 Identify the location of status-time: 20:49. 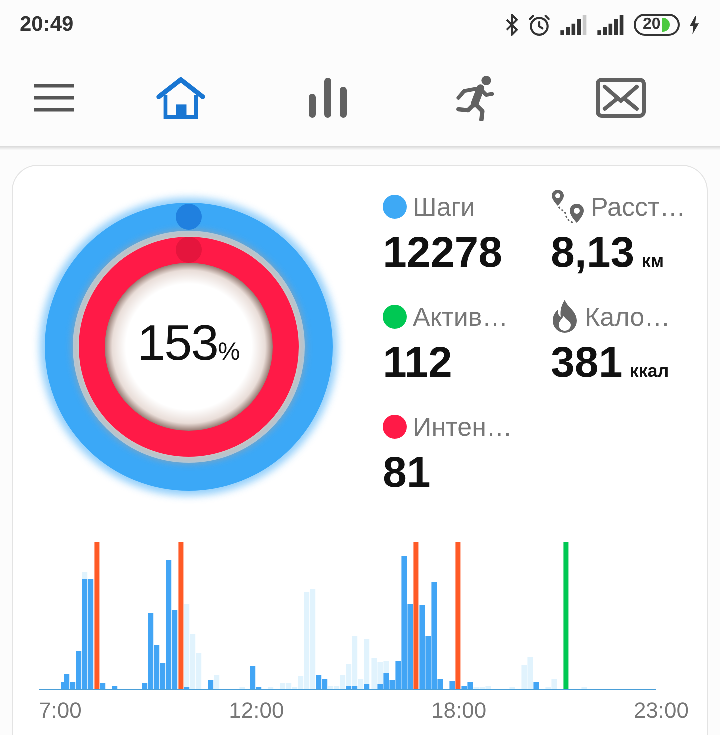
(47, 25).